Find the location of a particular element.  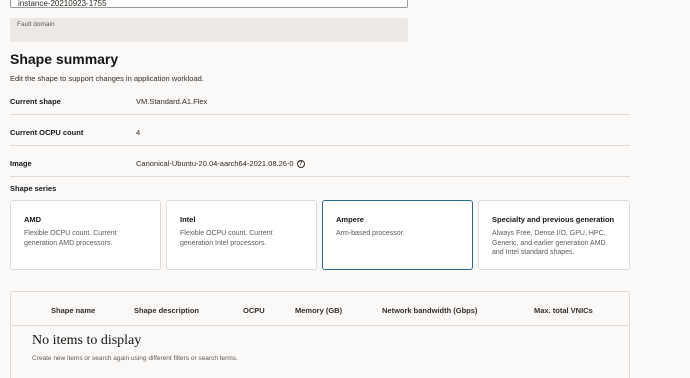

empty-state-title: No items to display is located at coordinates (87, 340).